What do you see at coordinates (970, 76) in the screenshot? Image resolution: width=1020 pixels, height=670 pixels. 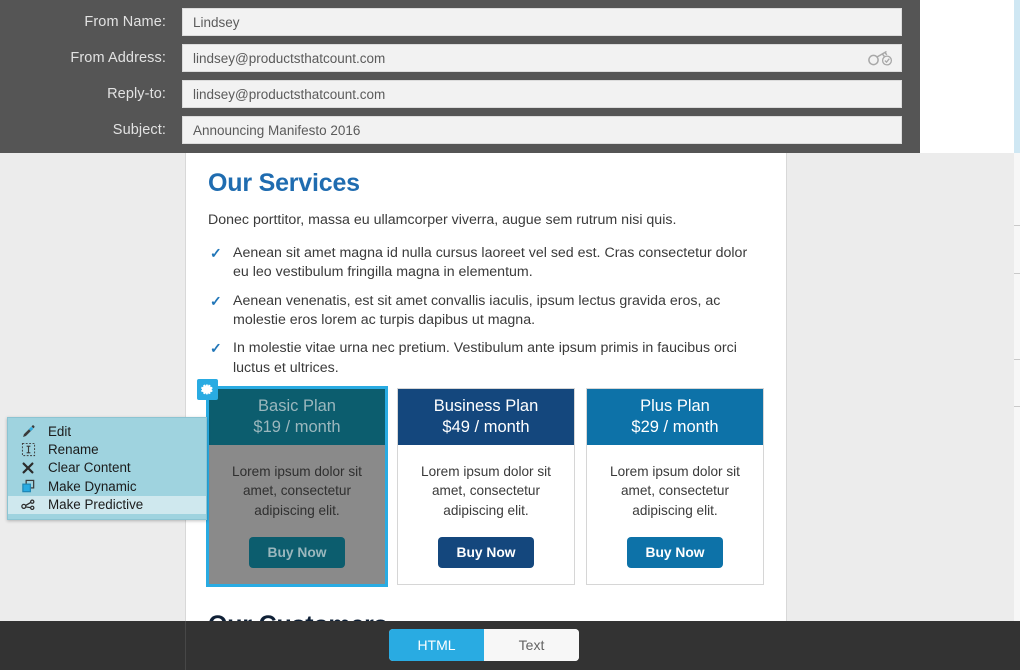 I see `header-right-fill` at bounding box center [970, 76].